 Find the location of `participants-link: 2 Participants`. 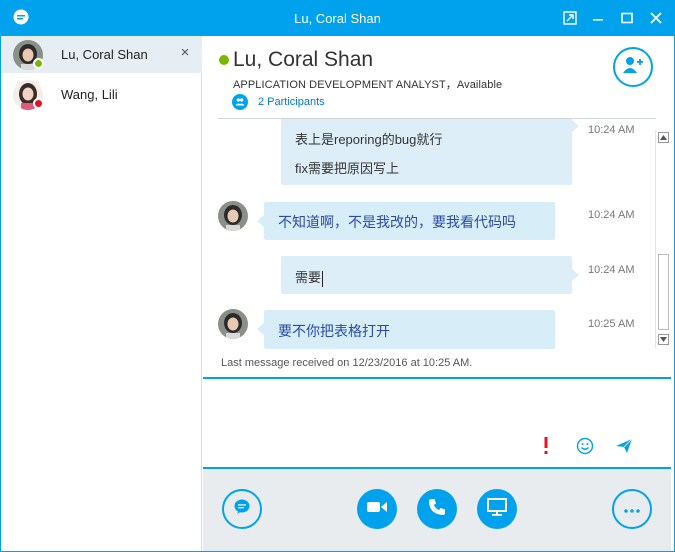

participants-link: 2 Participants is located at coordinates (278, 102).